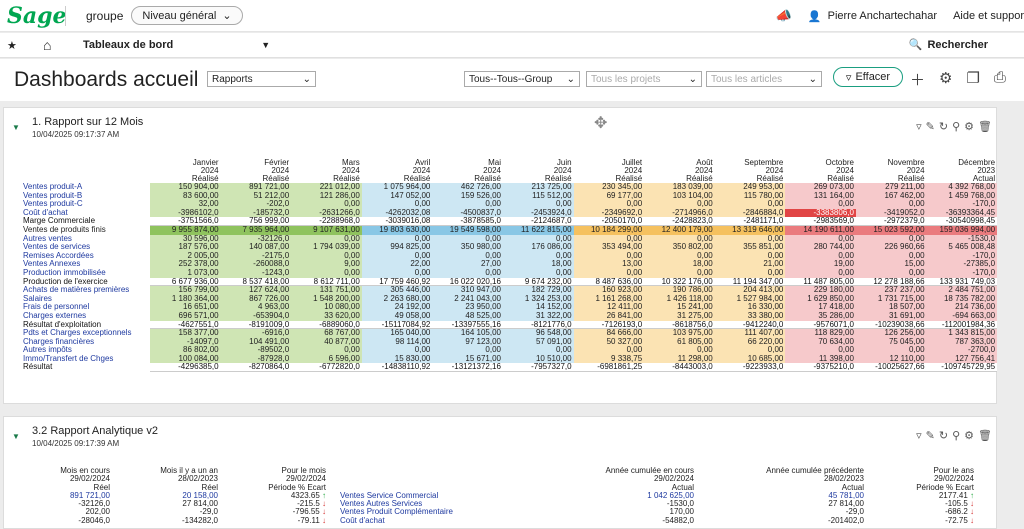  What do you see at coordinates (86, 196) in the screenshot?
I see `row-label: Ventes produit-B` at bounding box center [86, 196].